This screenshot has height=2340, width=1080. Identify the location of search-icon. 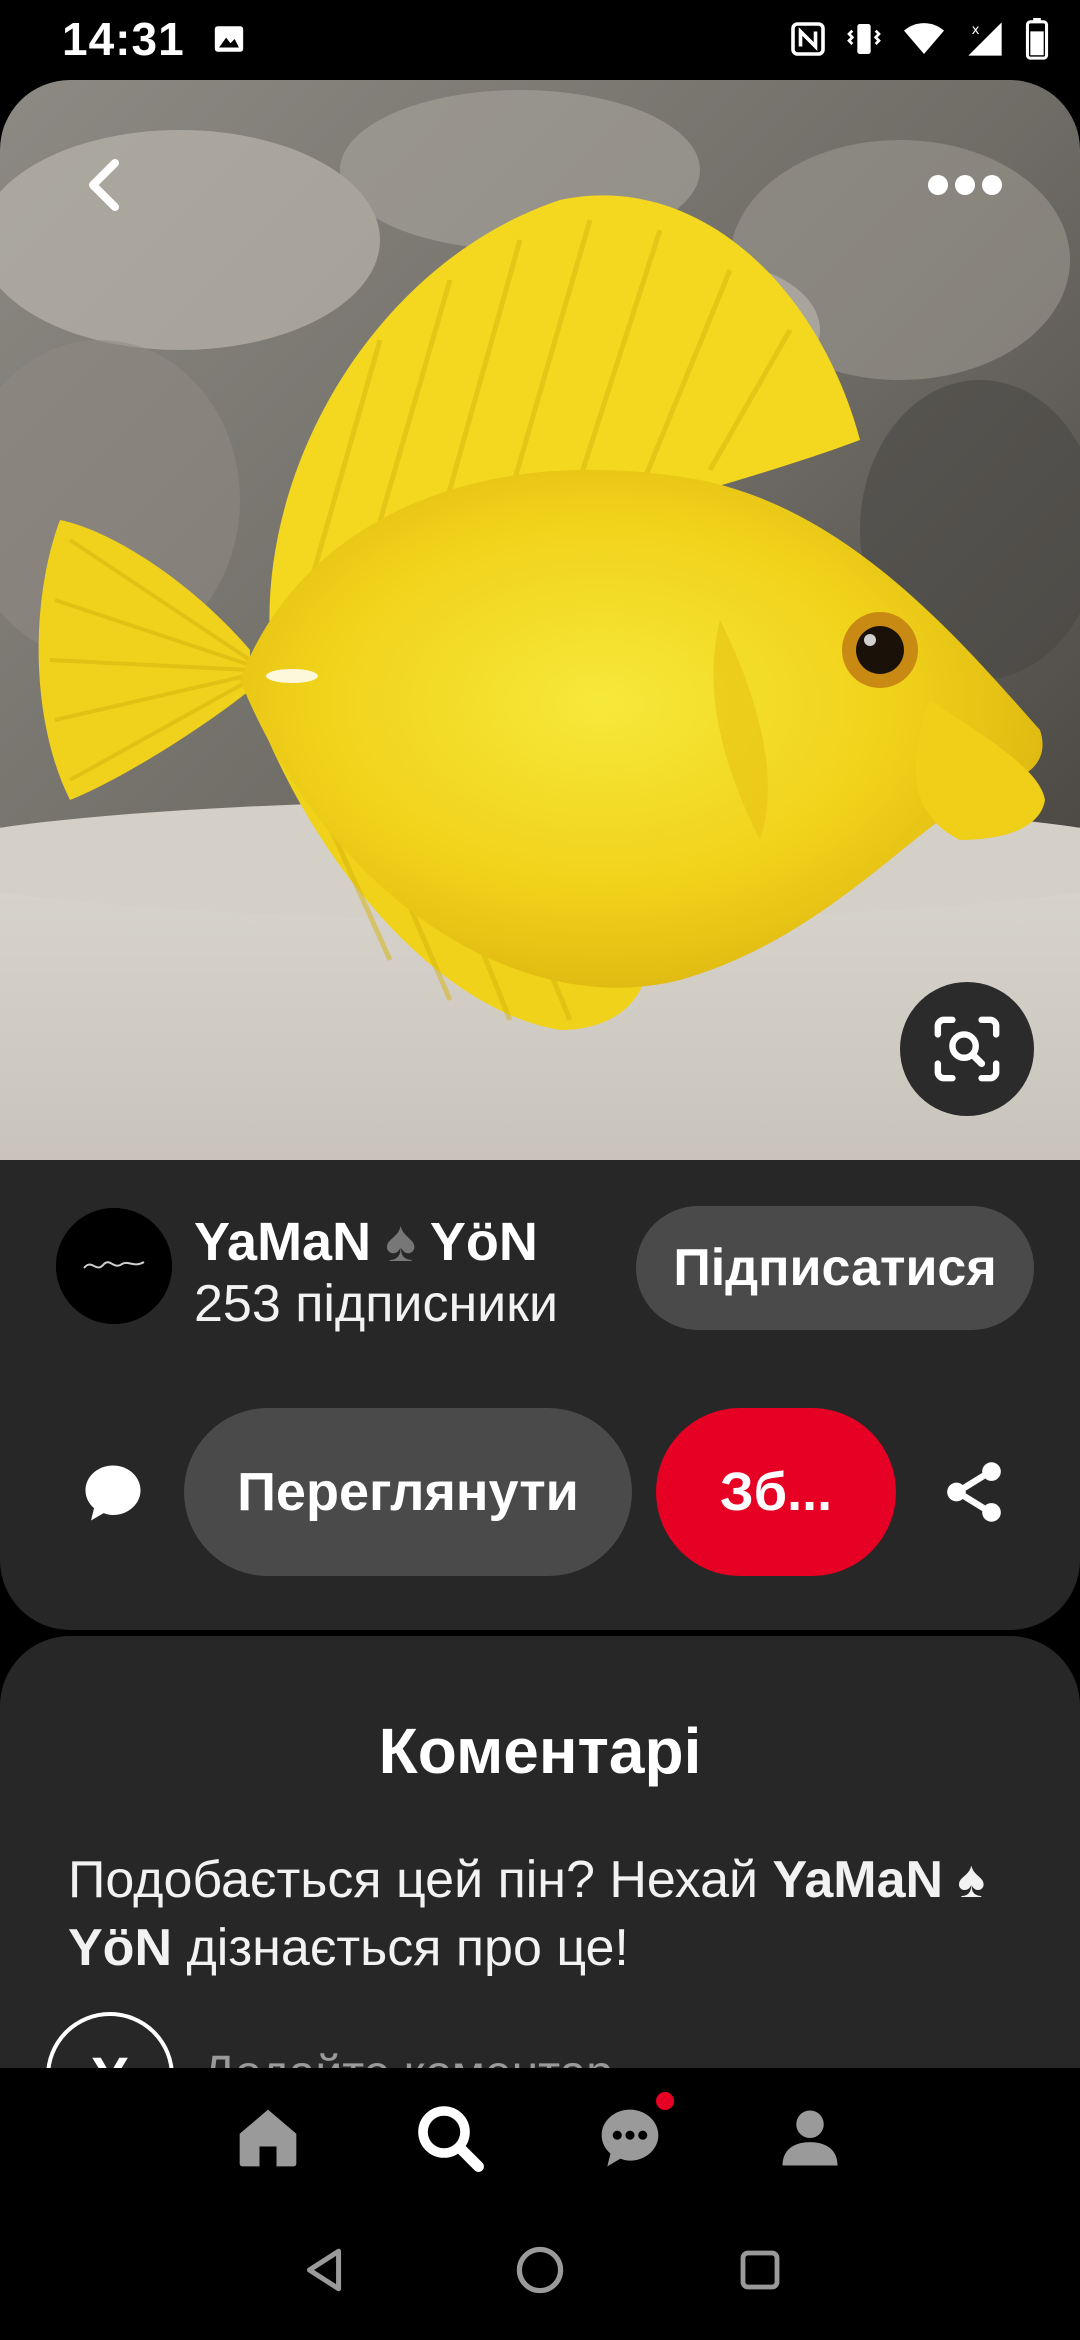
(451, 2139).